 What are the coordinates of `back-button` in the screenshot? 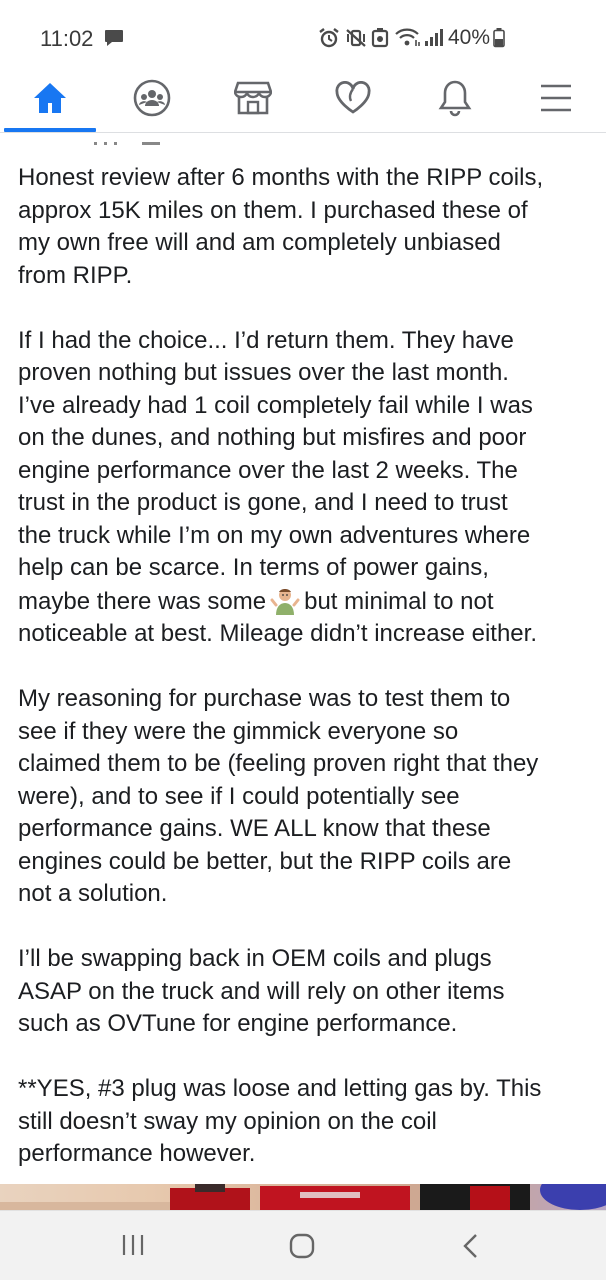 It's located at (471, 1248).